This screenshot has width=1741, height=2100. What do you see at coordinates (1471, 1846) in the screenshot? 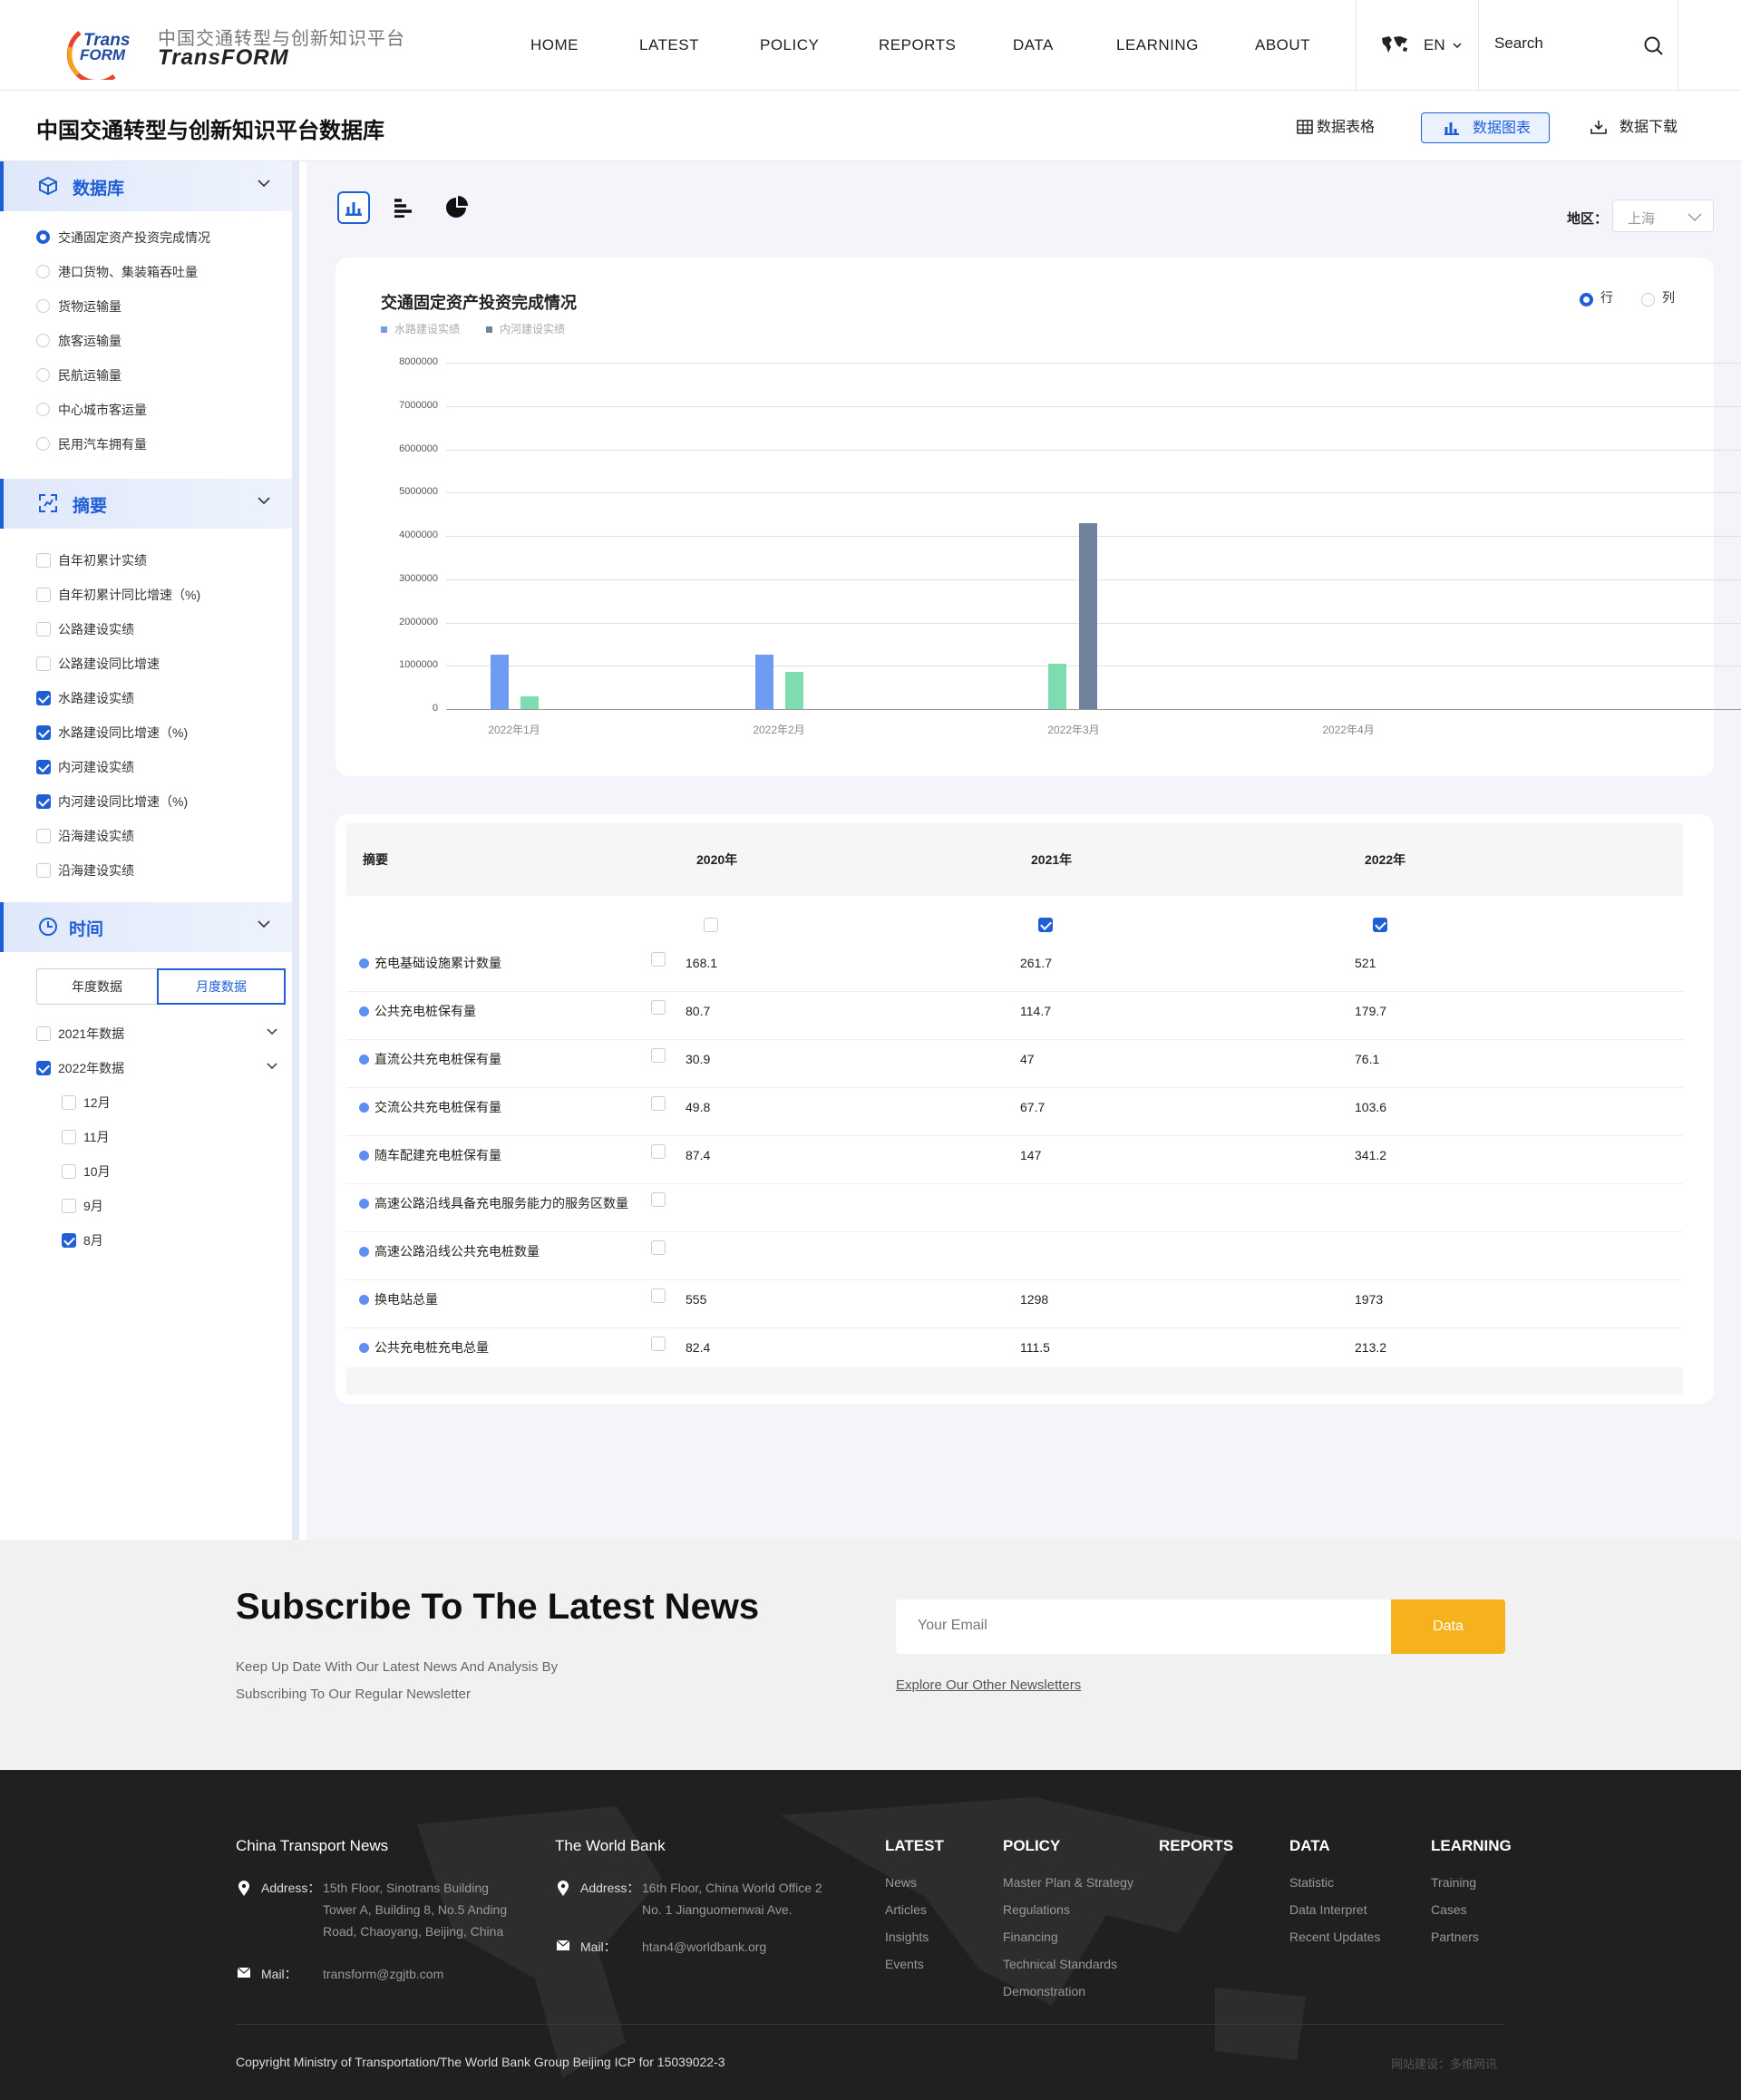
I see `footer-col-title: LEARNING` at bounding box center [1471, 1846].